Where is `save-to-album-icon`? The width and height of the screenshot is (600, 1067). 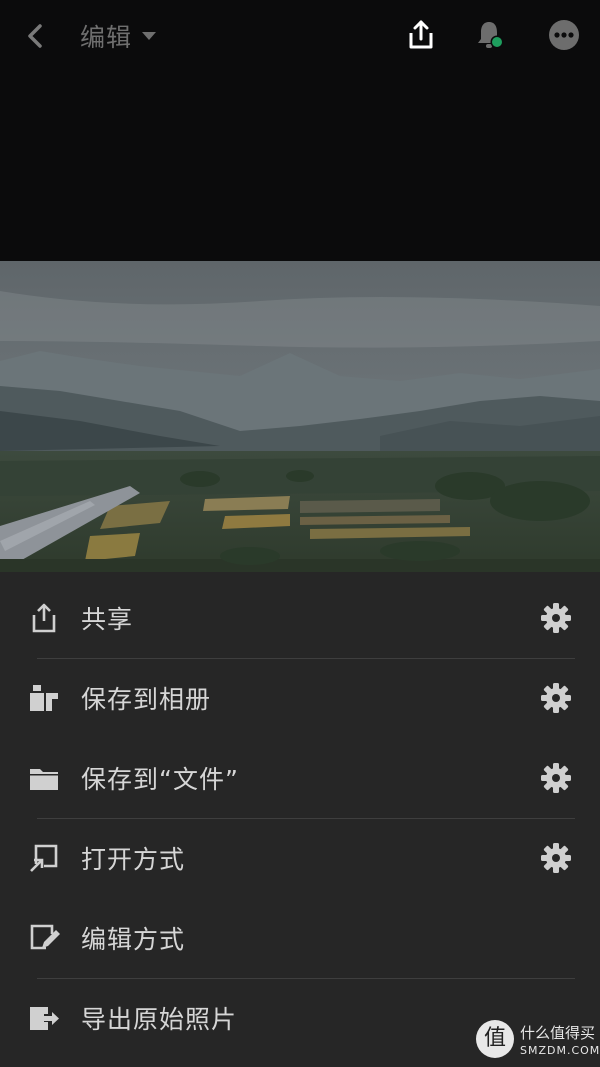
save-to-album-icon is located at coordinates (44, 698).